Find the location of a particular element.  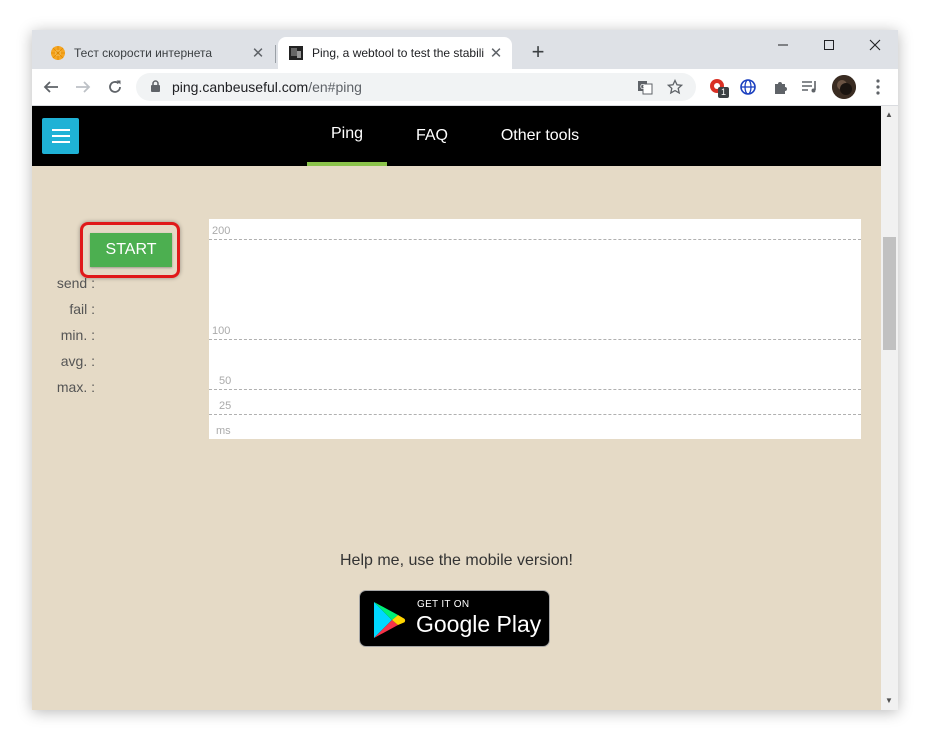

minimize-icon is located at coordinates (783, 45).